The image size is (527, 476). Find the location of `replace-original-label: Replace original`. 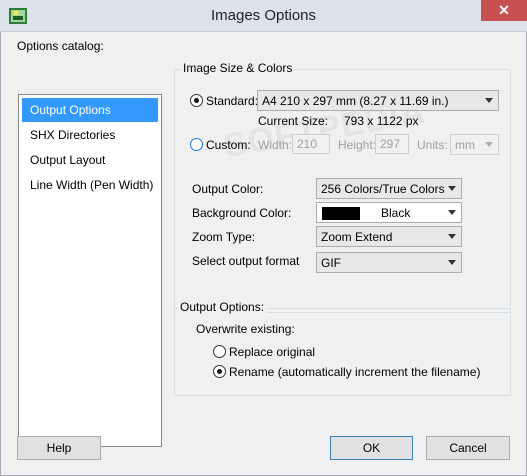

replace-original-label: Replace original is located at coordinates (272, 352).